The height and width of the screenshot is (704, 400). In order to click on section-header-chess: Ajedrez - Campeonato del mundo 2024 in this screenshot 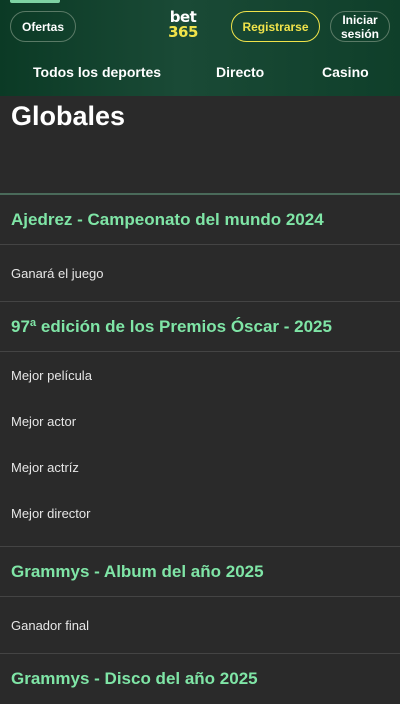, I will do `click(200, 220)`.